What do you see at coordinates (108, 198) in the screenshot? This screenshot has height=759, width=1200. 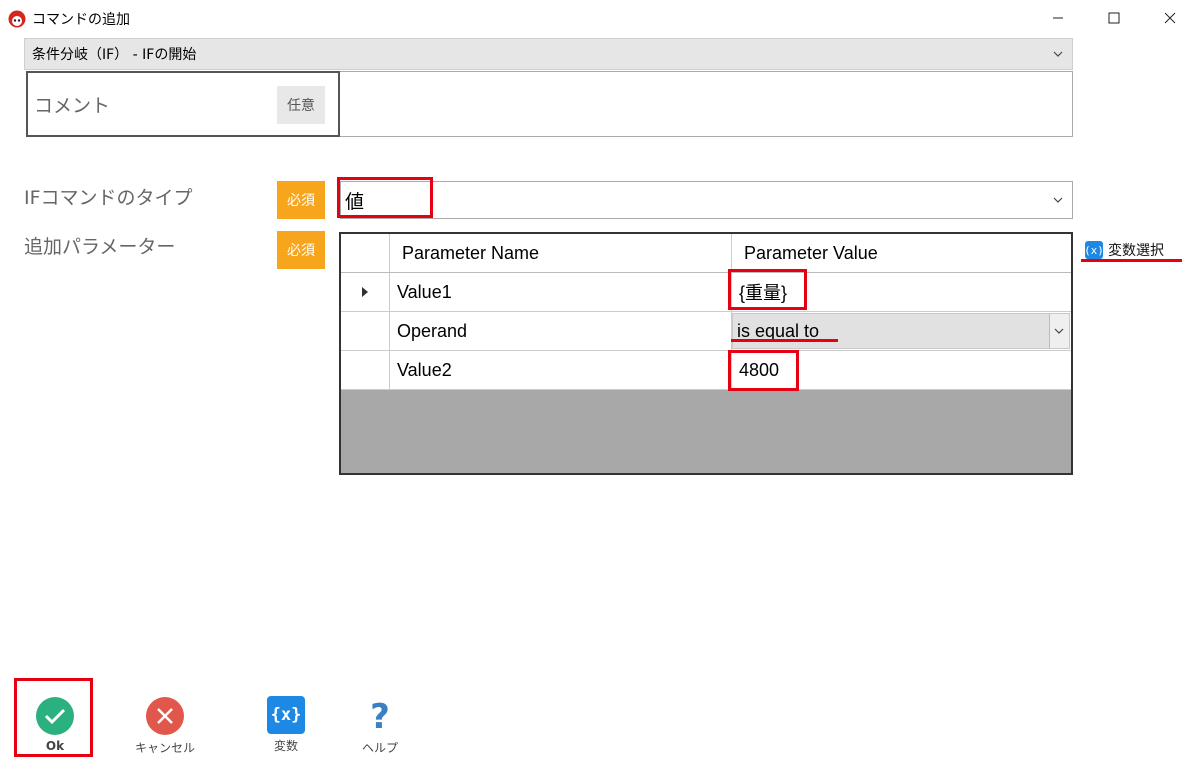 I see `if-type-label: IFコマンドのタイプ` at bounding box center [108, 198].